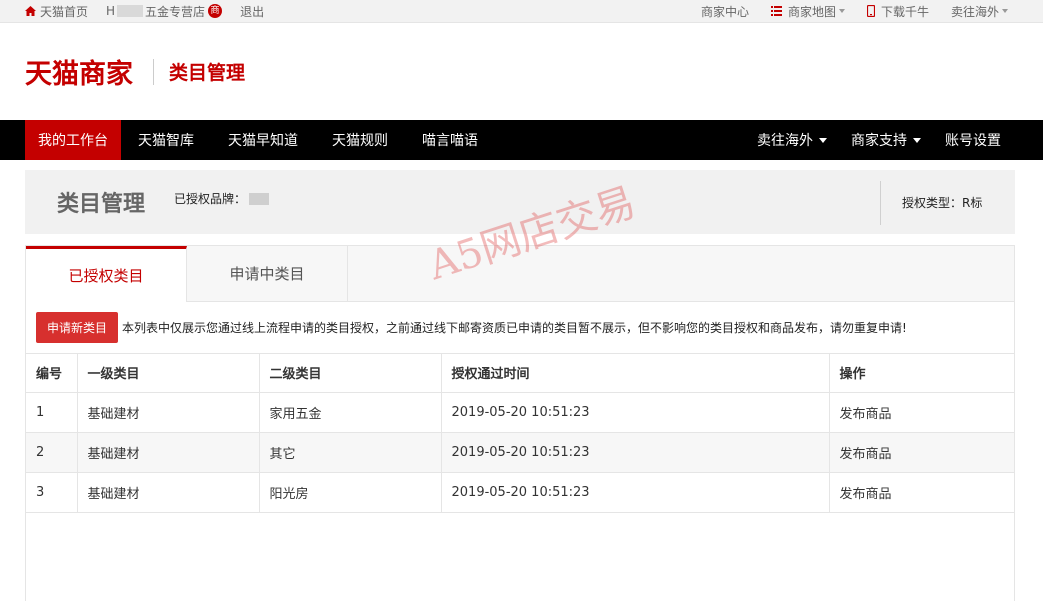 The image size is (1043, 601). What do you see at coordinates (153, 71) in the screenshot?
I see `header-divider` at bounding box center [153, 71].